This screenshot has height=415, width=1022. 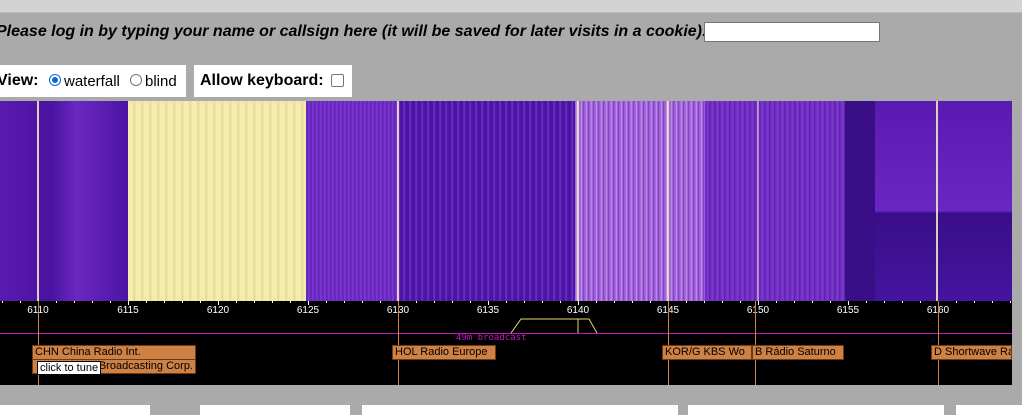 What do you see at coordinates (860, 201) in the screenshot?
I see `quiet-band` at bounding box center [860, 201].